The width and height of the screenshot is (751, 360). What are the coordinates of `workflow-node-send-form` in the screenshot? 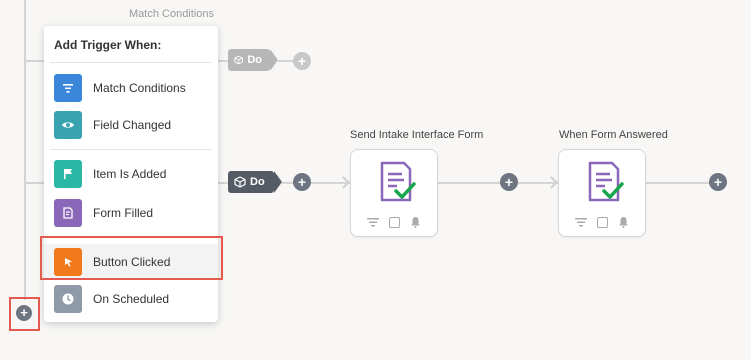 It's located at (394, 193).